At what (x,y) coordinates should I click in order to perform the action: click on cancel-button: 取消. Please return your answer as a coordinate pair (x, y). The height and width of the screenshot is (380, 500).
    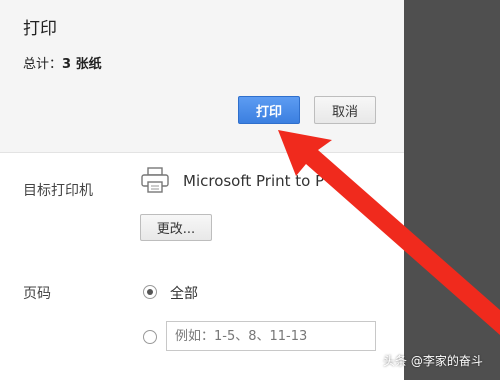
    Looking at the image, I should click on (345, 110).